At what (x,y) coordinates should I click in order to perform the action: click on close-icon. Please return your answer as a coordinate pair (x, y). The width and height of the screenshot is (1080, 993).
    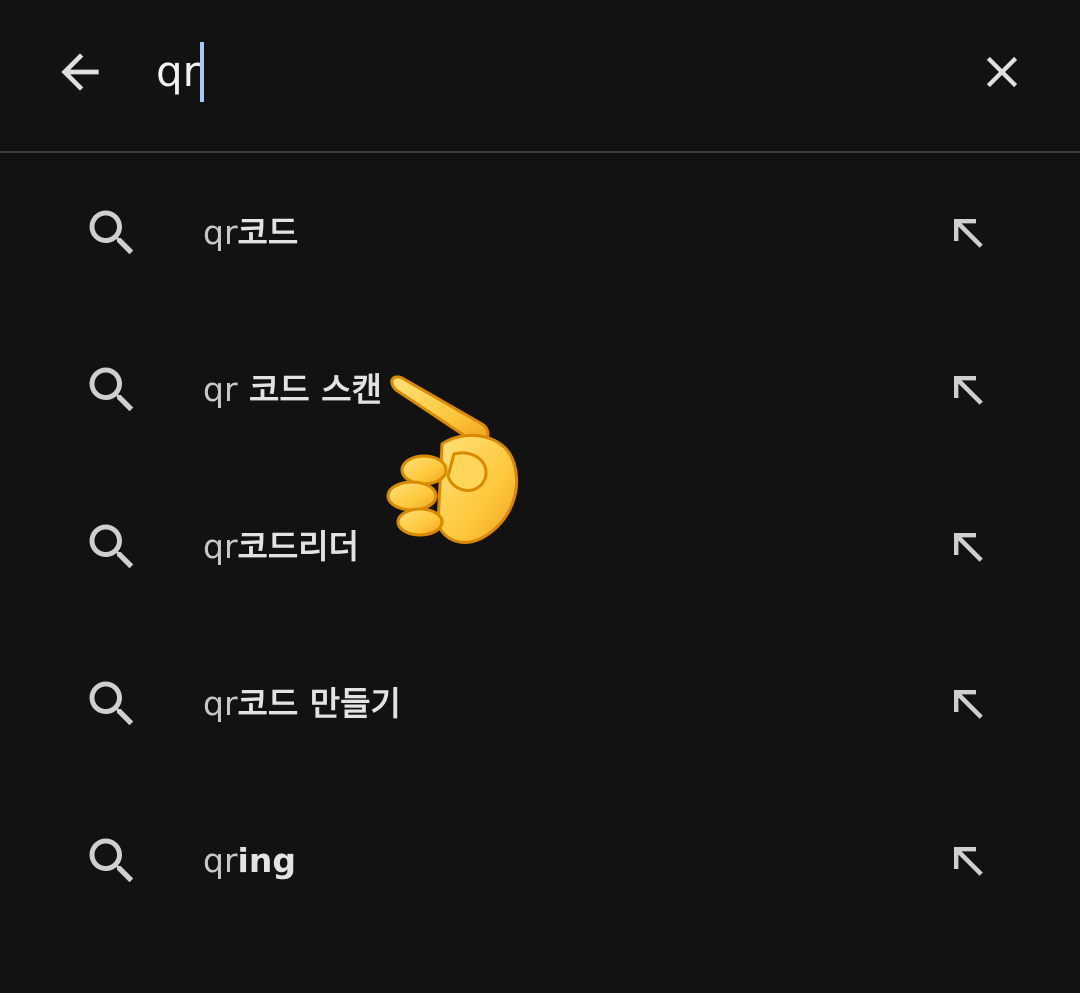
    Looking at the image, I should click on (1002, 72).